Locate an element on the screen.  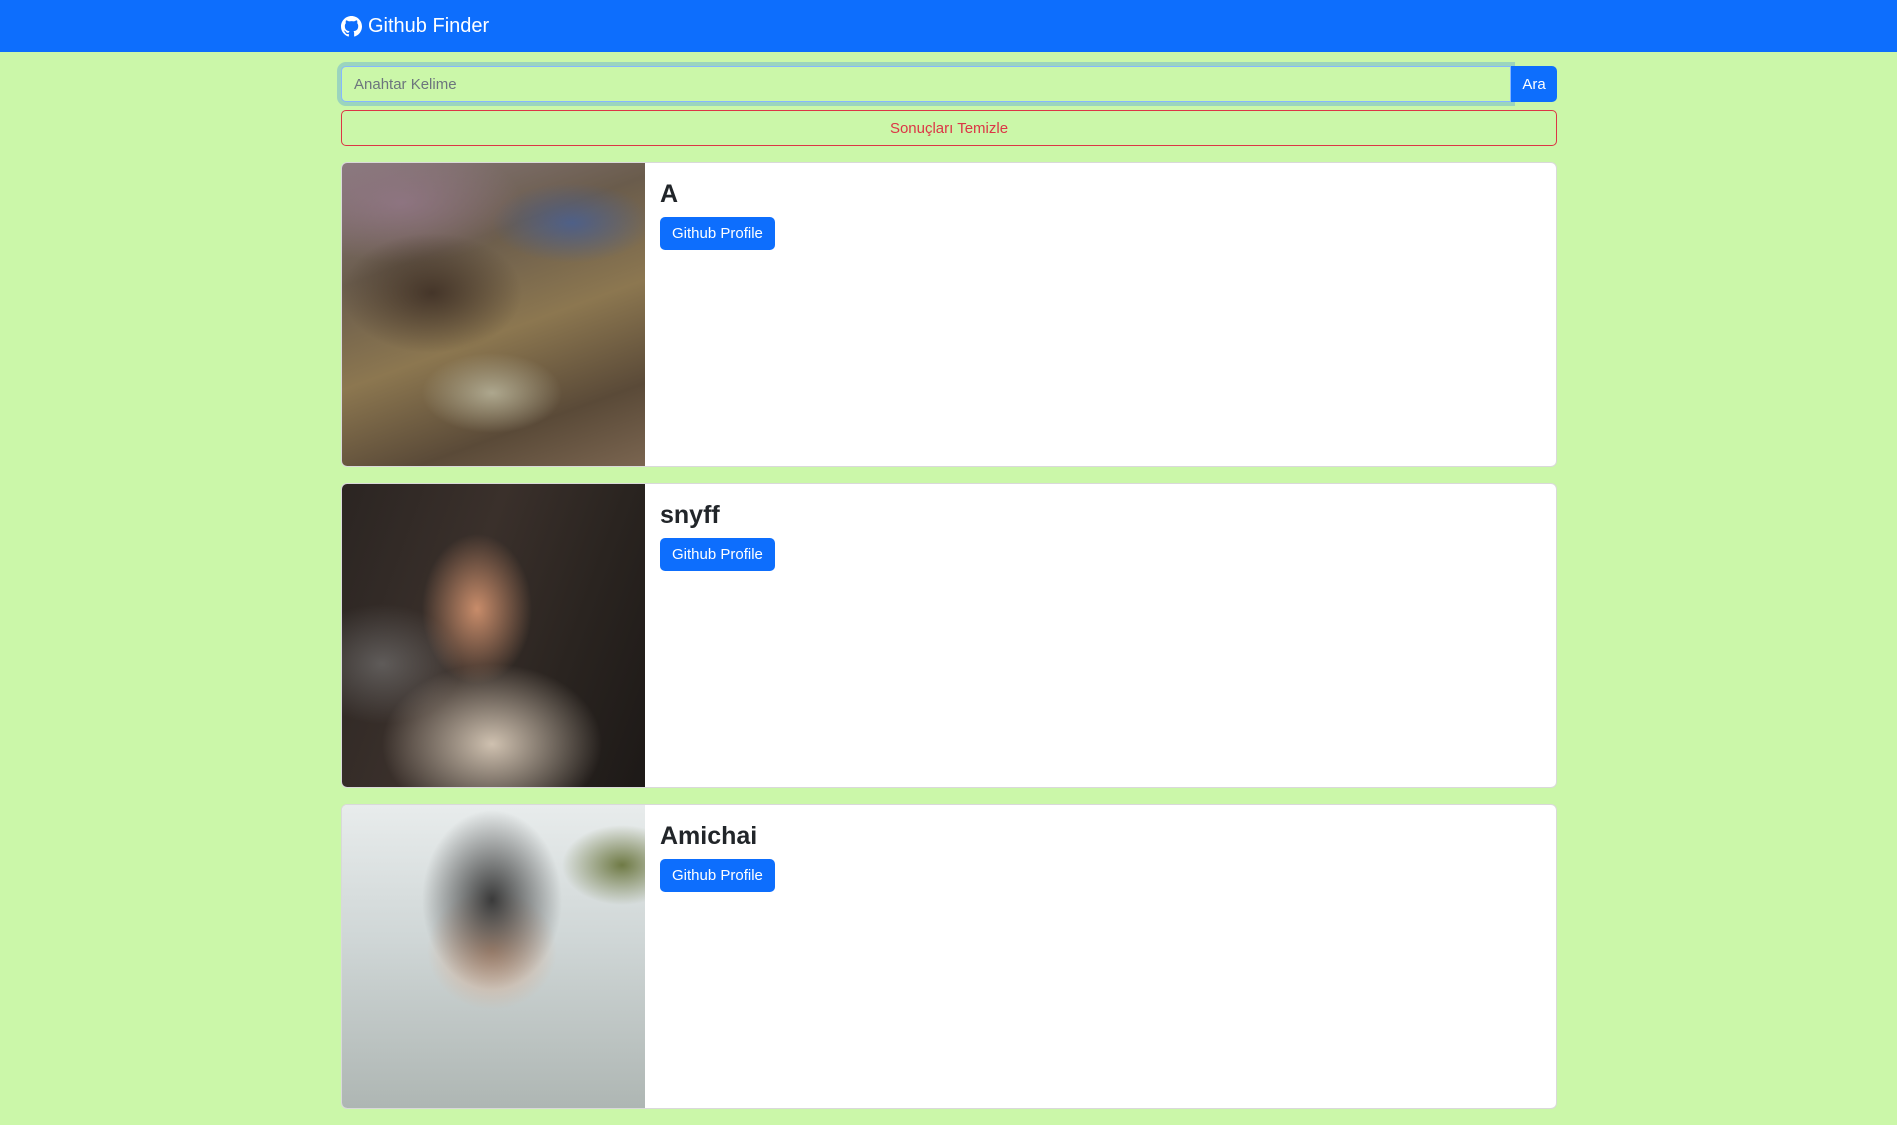
search-button: Ara is located at coordinates (1534, 84).